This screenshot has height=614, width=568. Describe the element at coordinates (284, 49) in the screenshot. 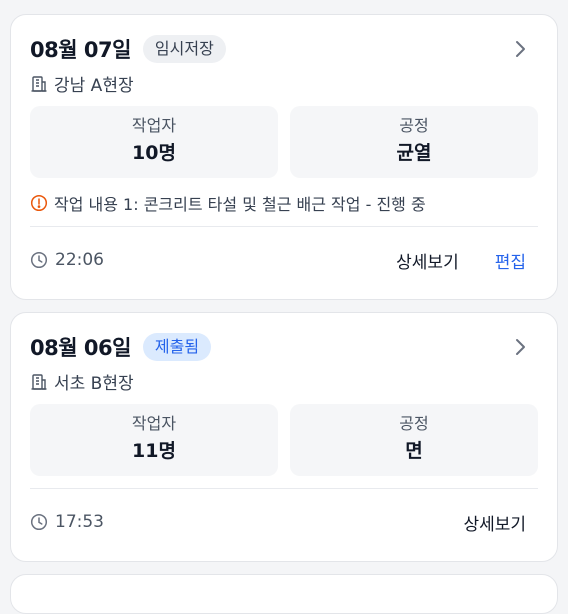

I see `report-card-header: 08월 07일 임시저장` at that location.